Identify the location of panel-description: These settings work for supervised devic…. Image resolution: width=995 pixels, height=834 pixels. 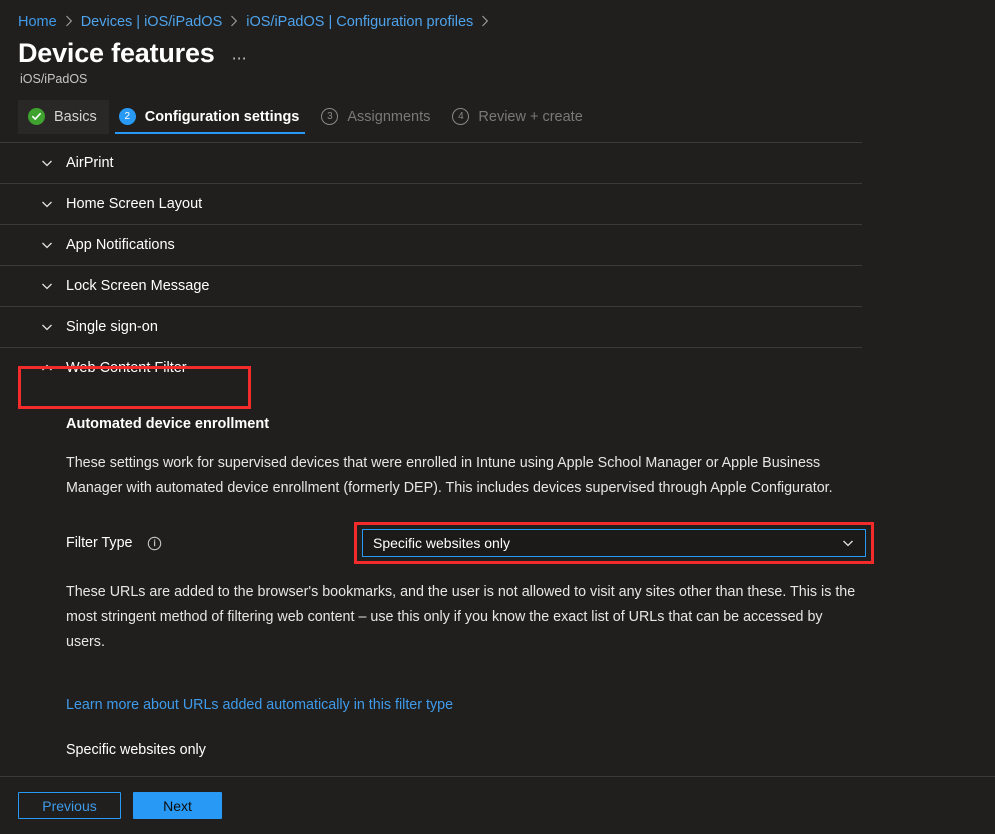
(449, 476).